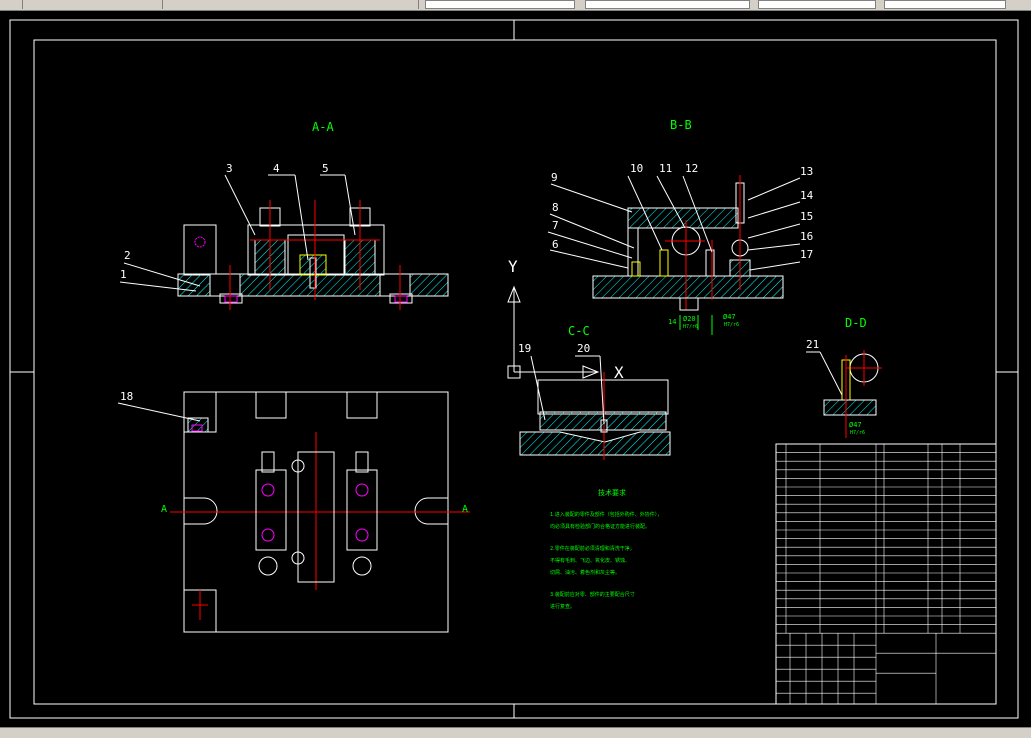  What do you see at coordinates (394, 4) in the screenshot?
I see `layer-properties-icon` at bounding box center [394, 4].